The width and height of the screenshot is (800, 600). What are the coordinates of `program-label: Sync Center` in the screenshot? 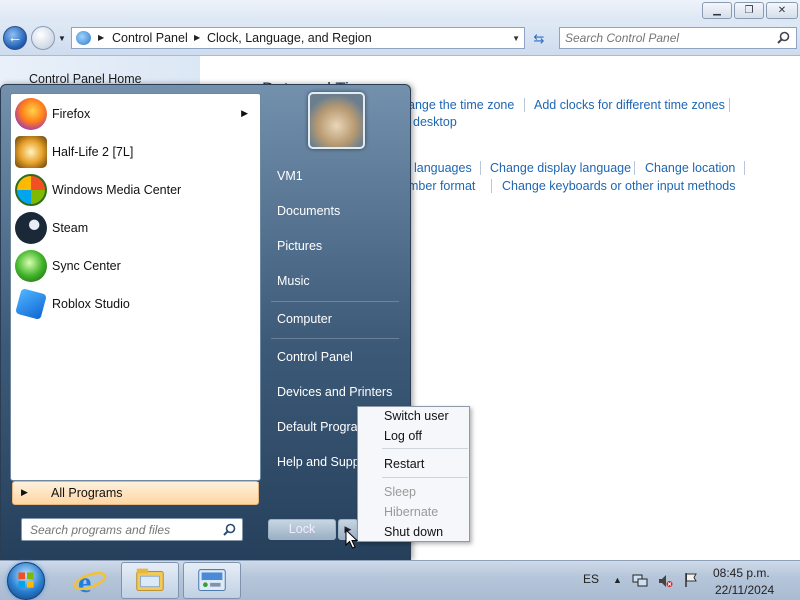 It's located at (86, 266).